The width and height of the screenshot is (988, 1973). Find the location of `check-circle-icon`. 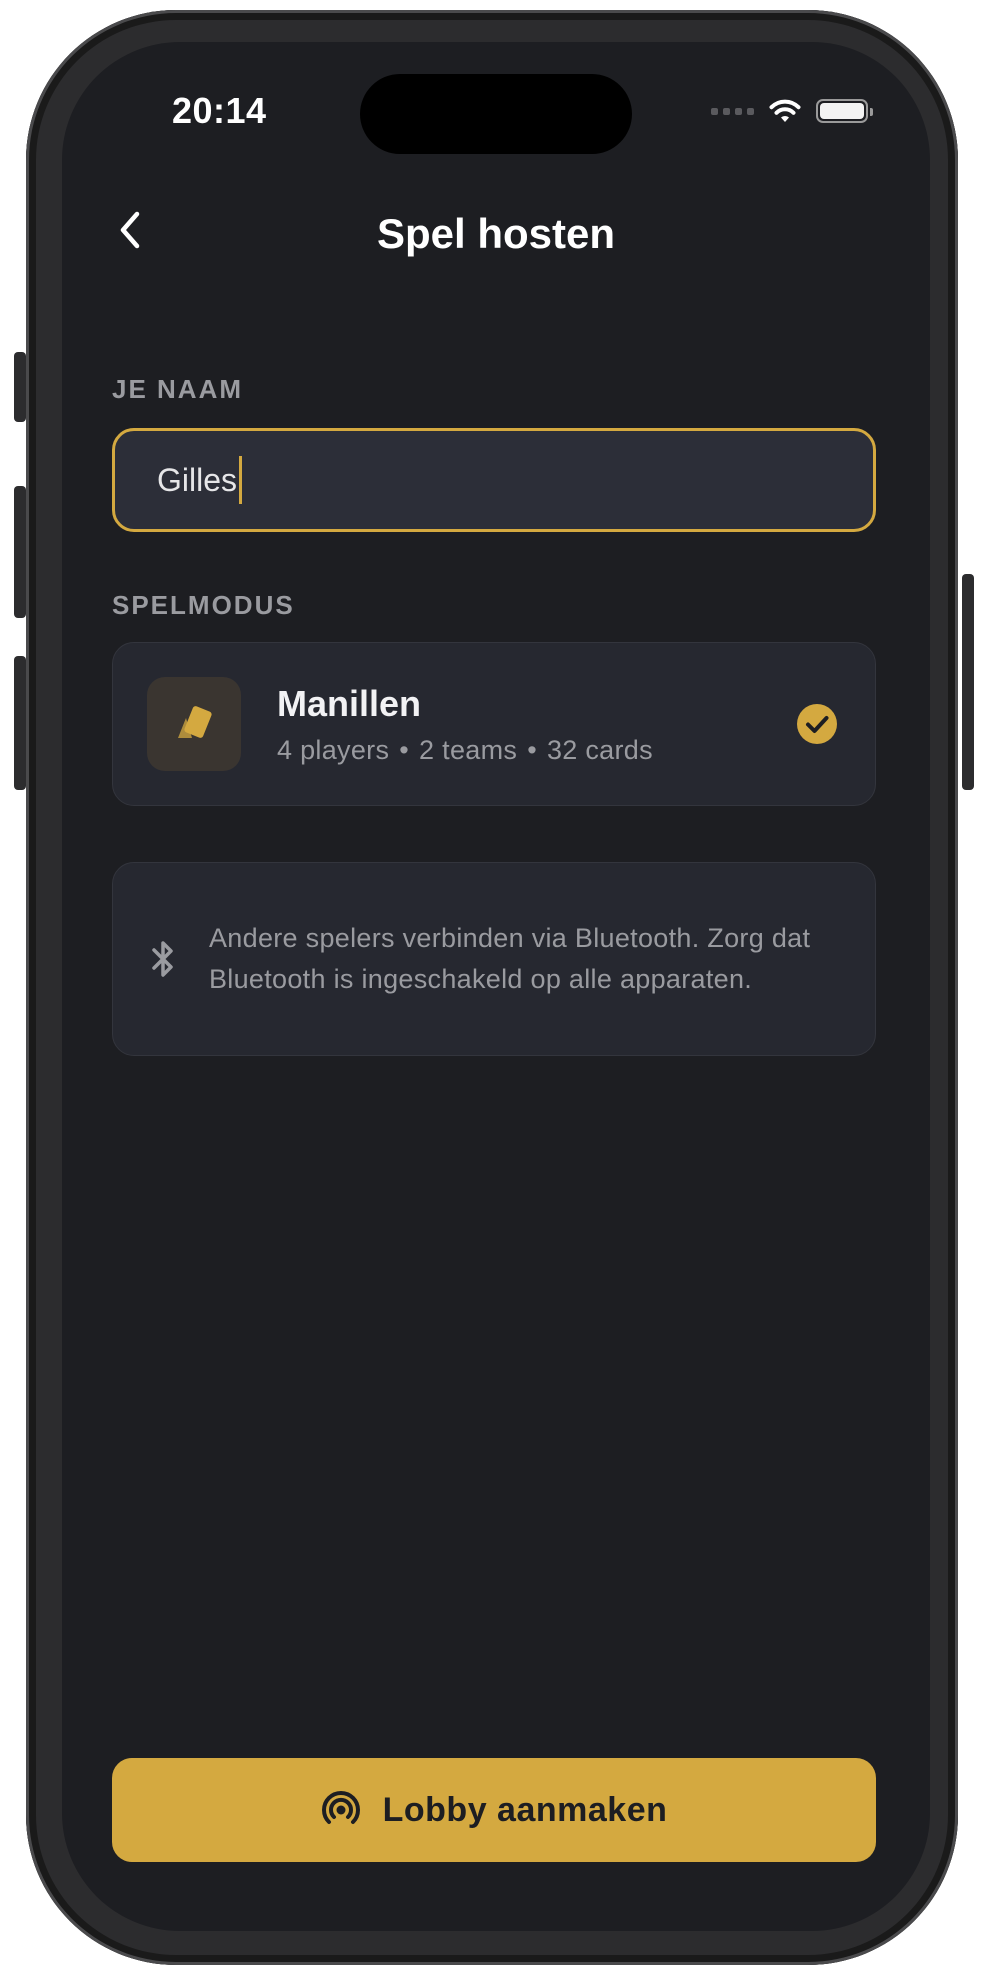

check-circle-icon is located at coordinates (817, 724).